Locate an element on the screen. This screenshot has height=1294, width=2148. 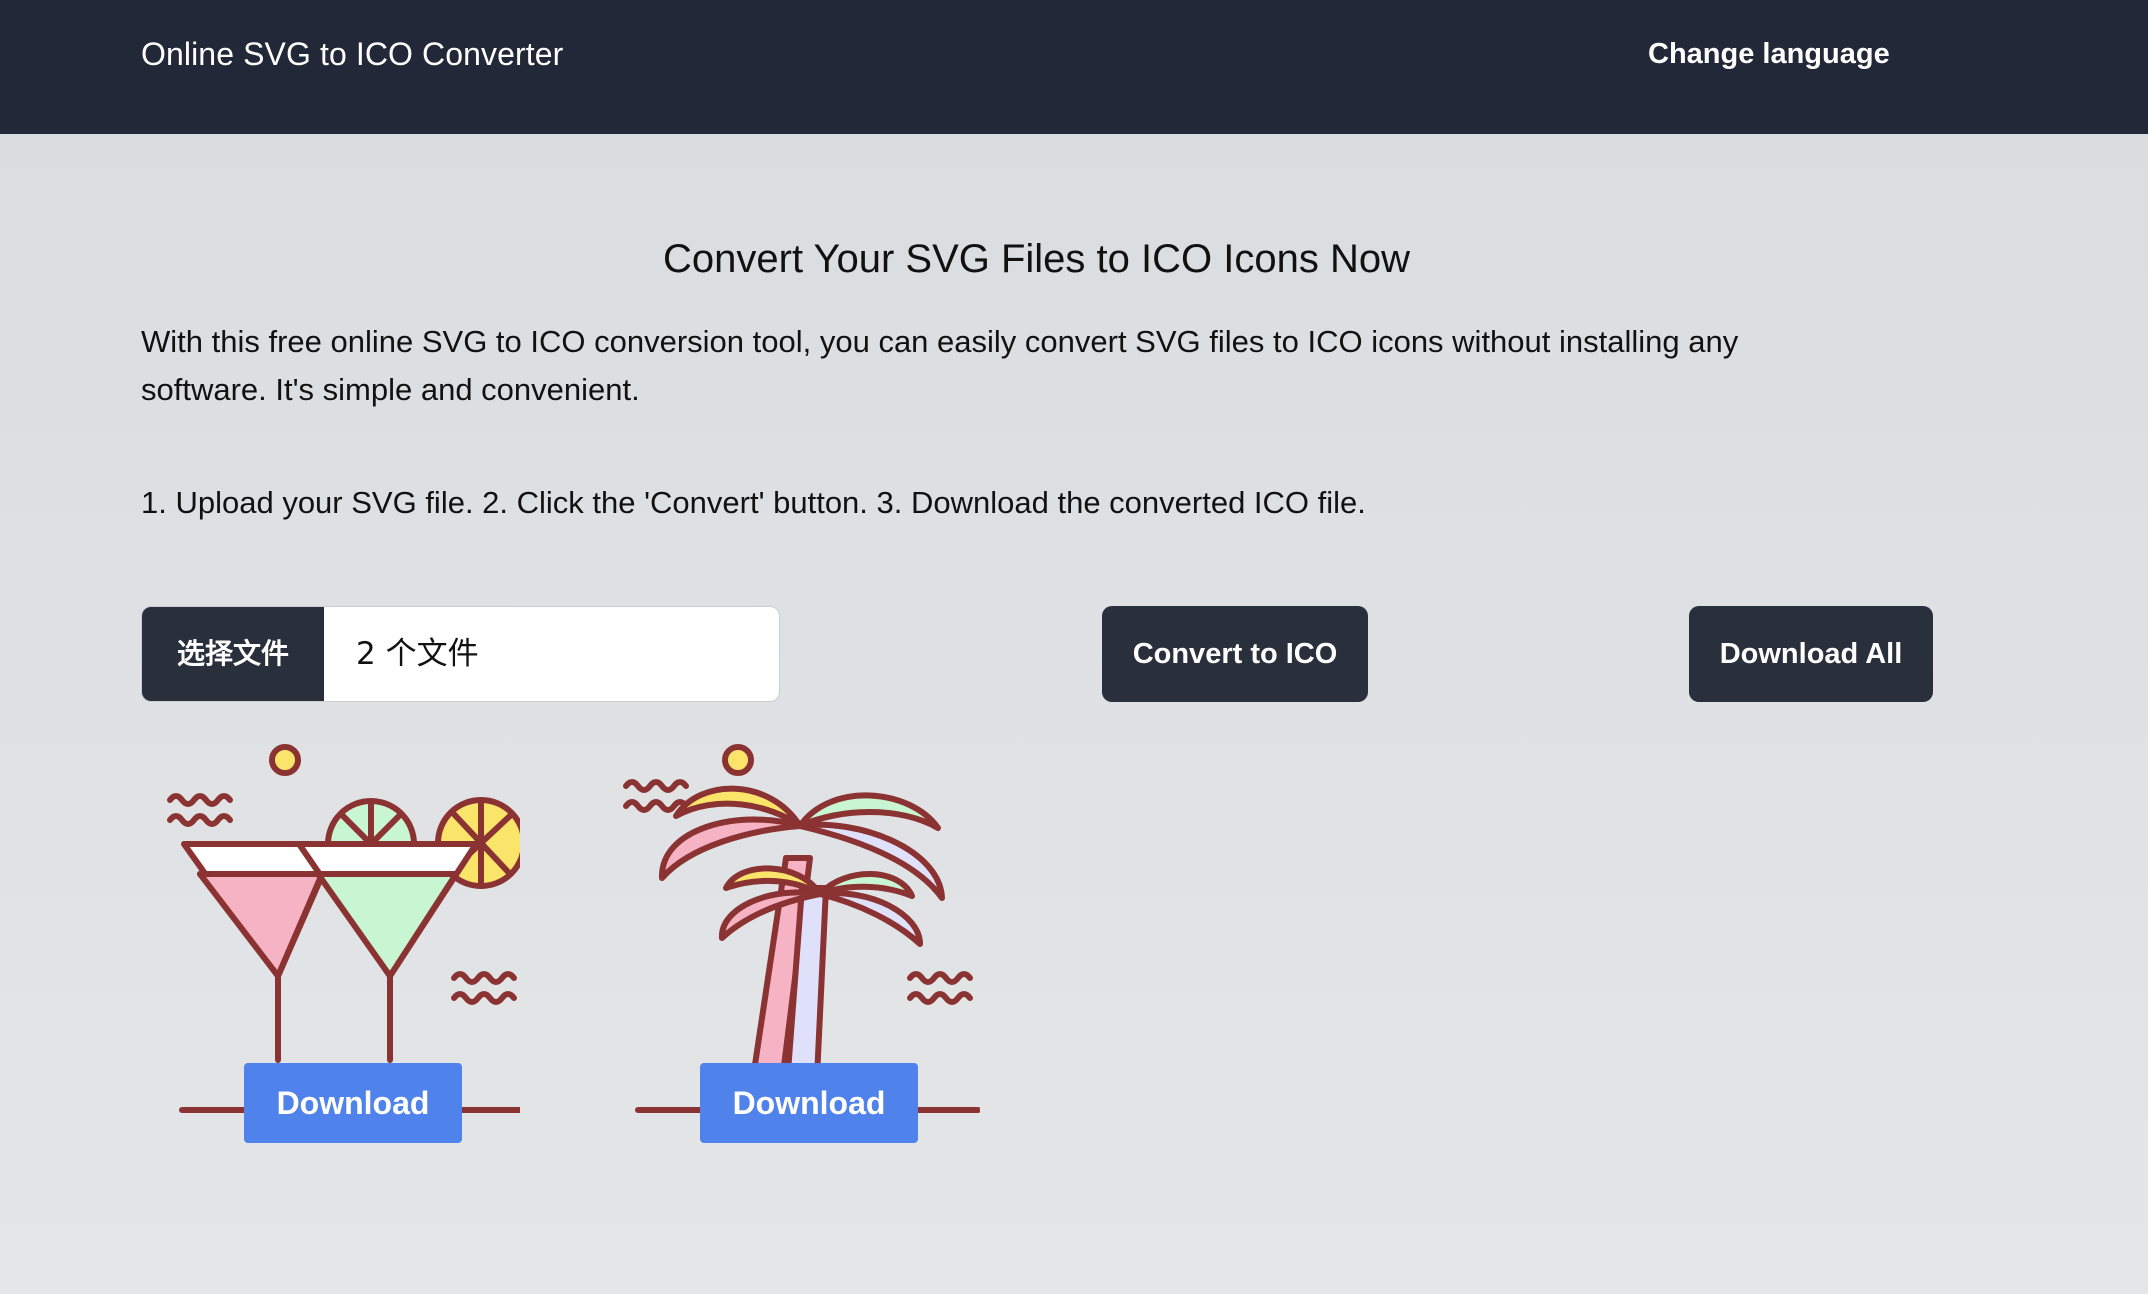
change-language-link: Change language is located at coordinates (1769, 54).